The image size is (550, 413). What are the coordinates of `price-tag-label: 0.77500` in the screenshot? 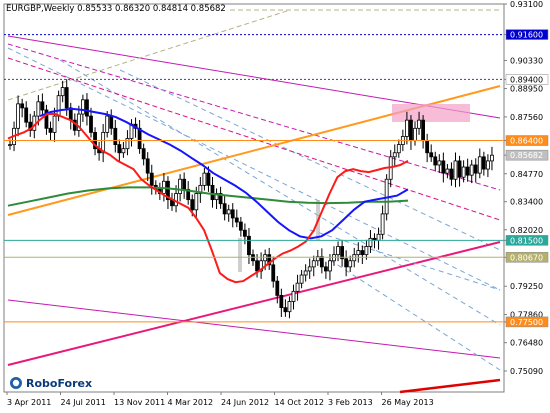 It's located at (526, 322).